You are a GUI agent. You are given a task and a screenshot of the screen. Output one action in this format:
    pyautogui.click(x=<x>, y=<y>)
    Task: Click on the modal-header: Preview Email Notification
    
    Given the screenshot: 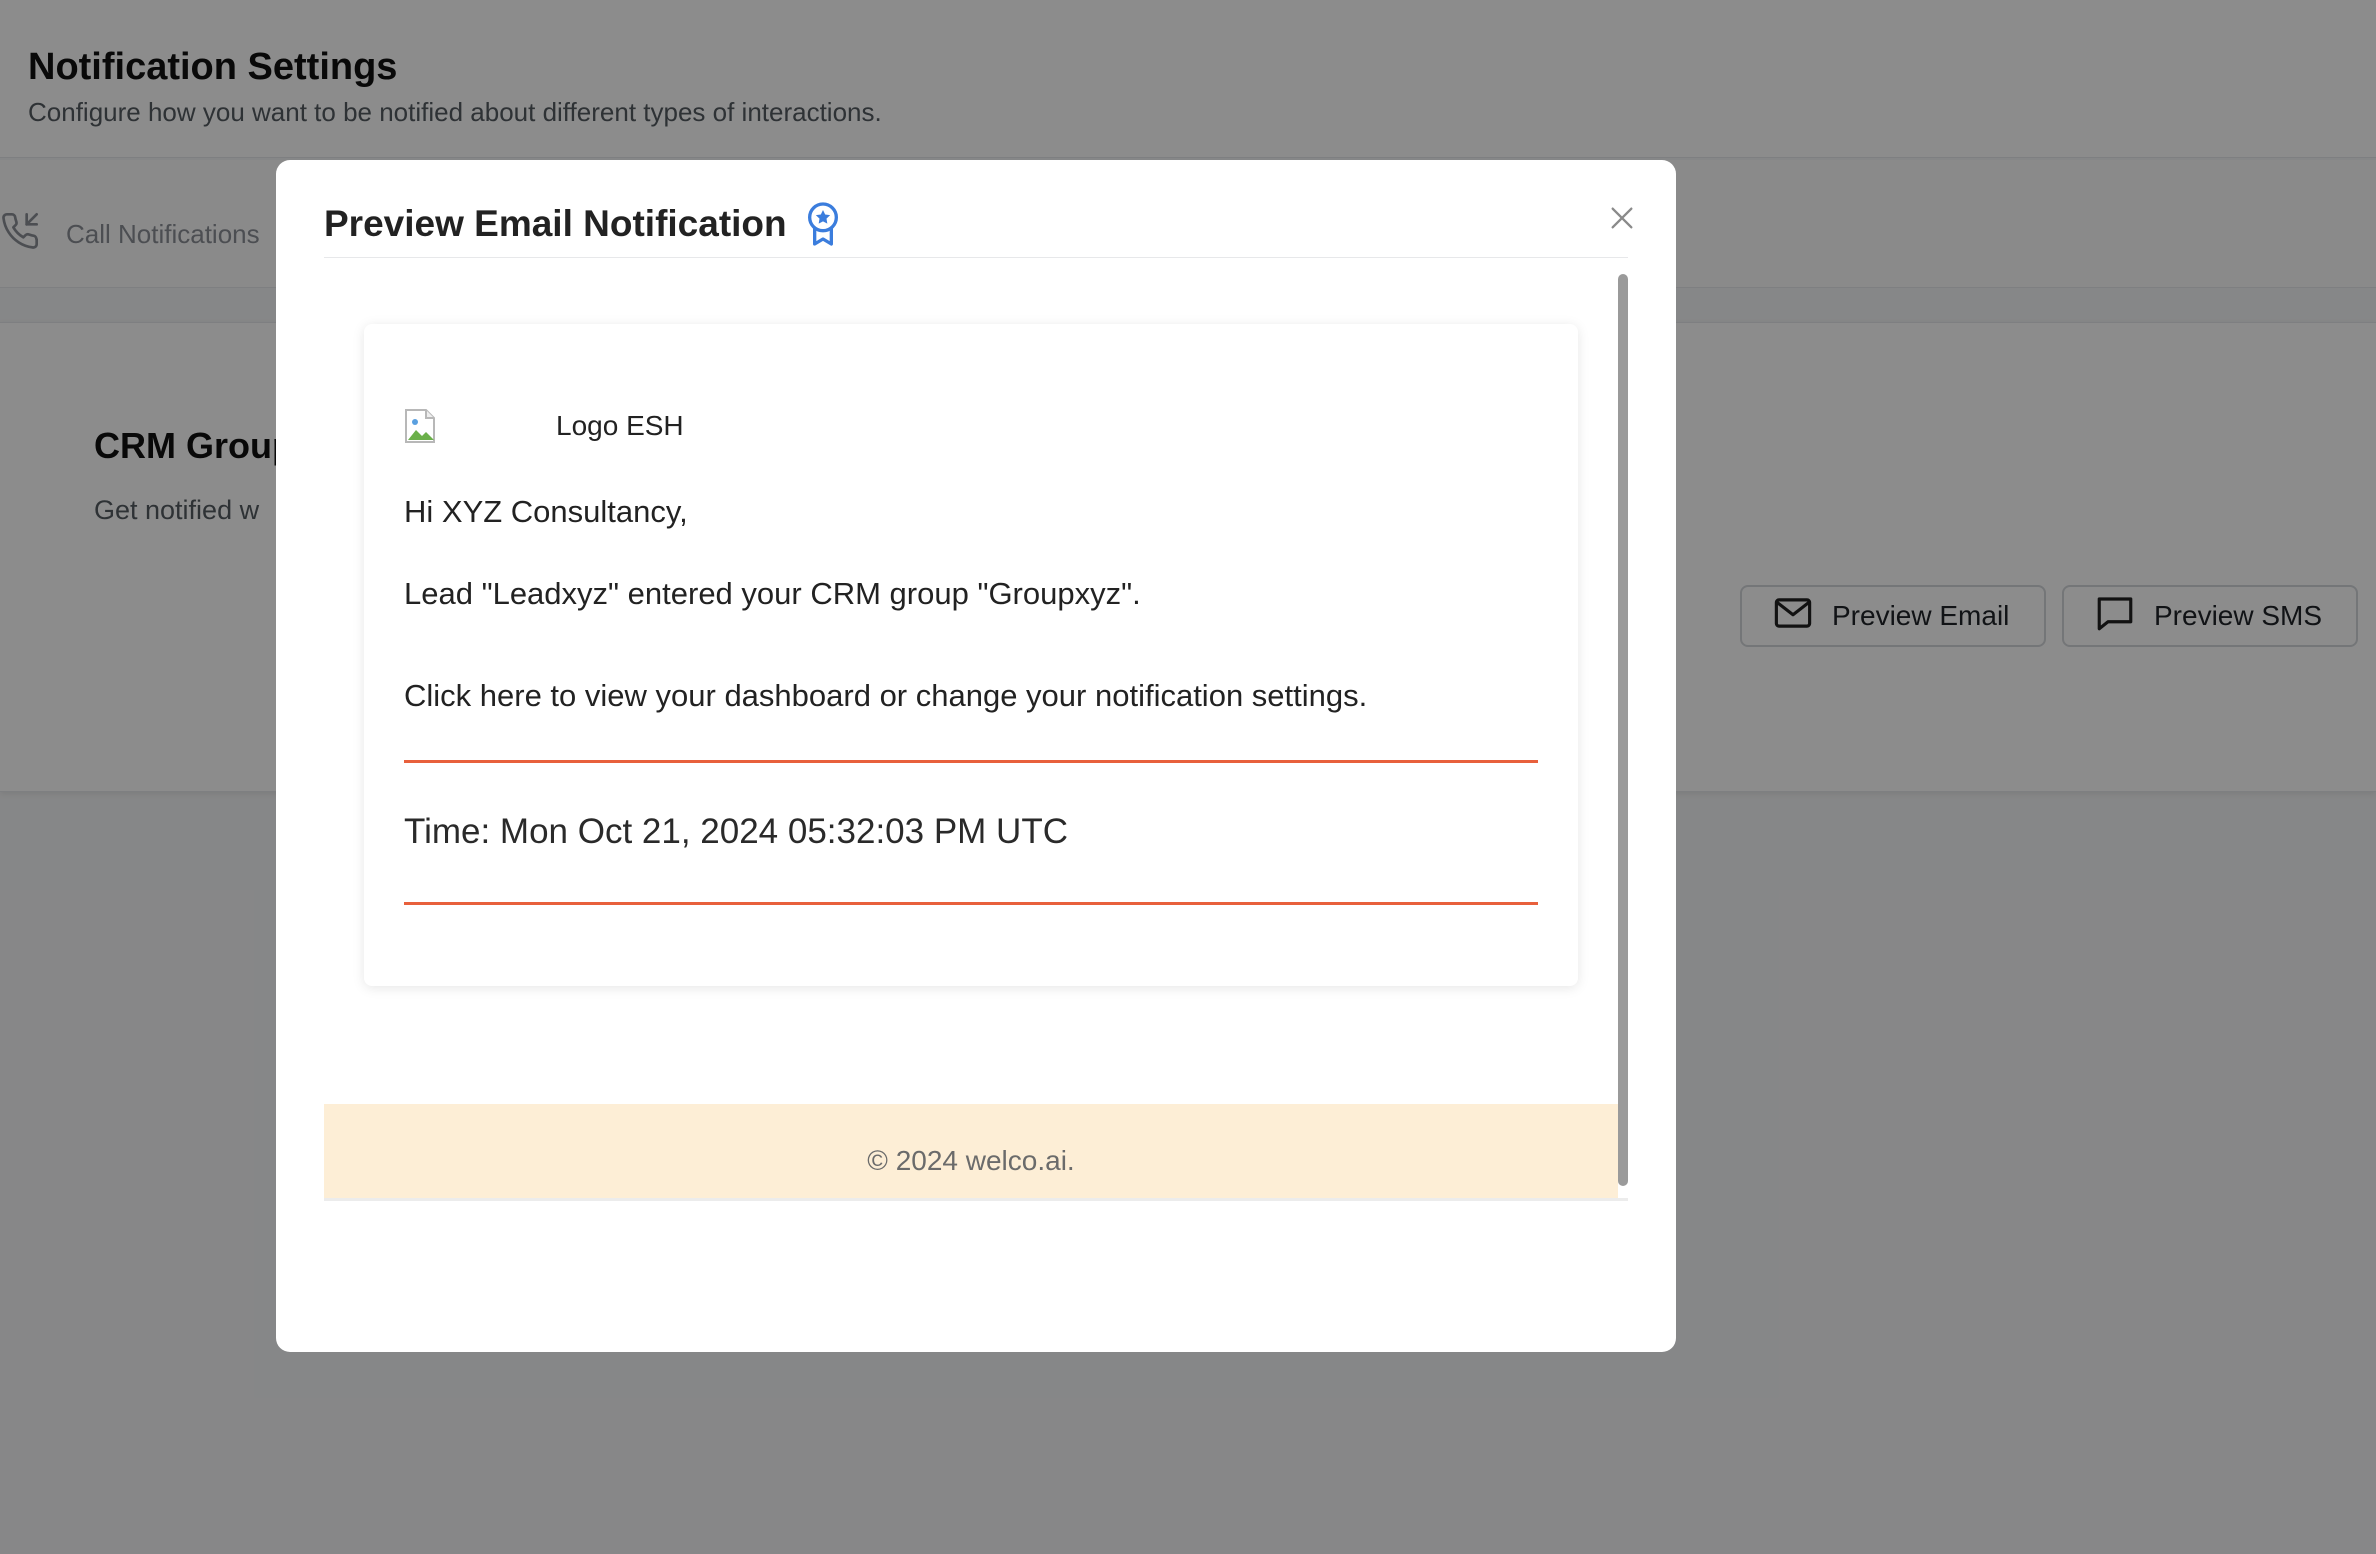 What is the action you would take?
    pyautogui.click(x=976, y=230)
    